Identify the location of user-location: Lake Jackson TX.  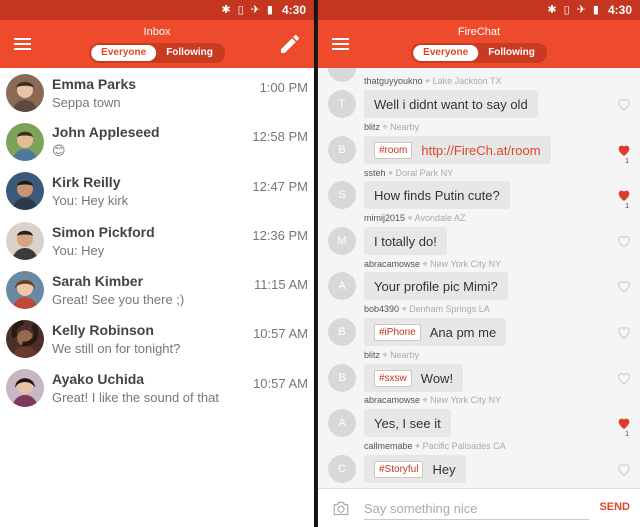
(467, 81).